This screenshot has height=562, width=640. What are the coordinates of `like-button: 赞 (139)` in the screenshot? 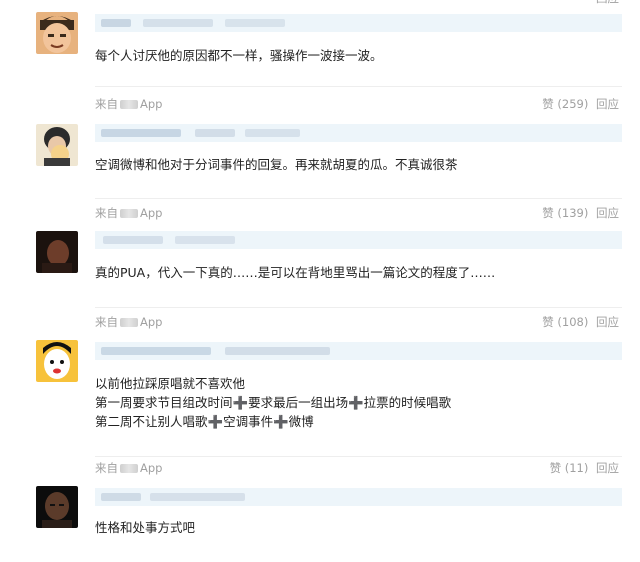 It's located at (565, 213).